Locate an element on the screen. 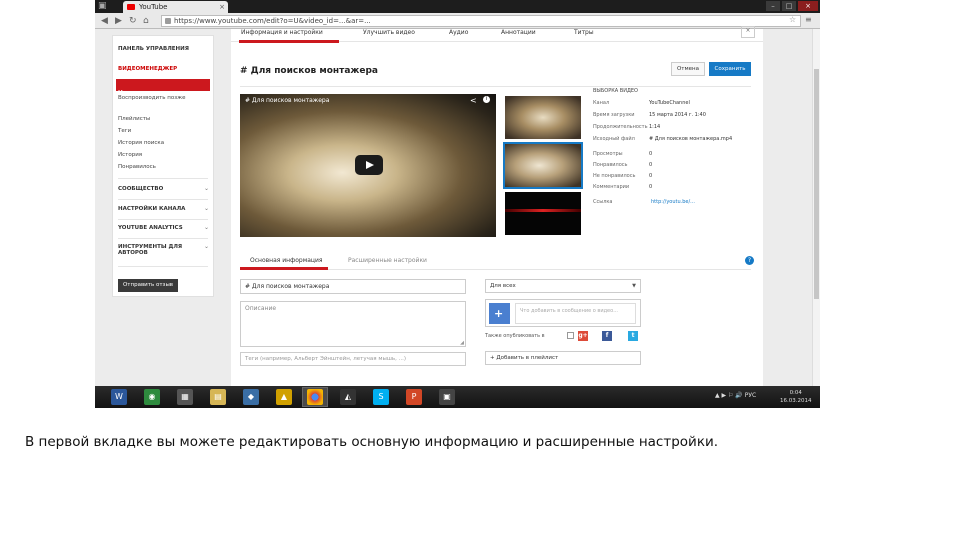  reload-icon: ↻ is located at coordinates (133, 21).